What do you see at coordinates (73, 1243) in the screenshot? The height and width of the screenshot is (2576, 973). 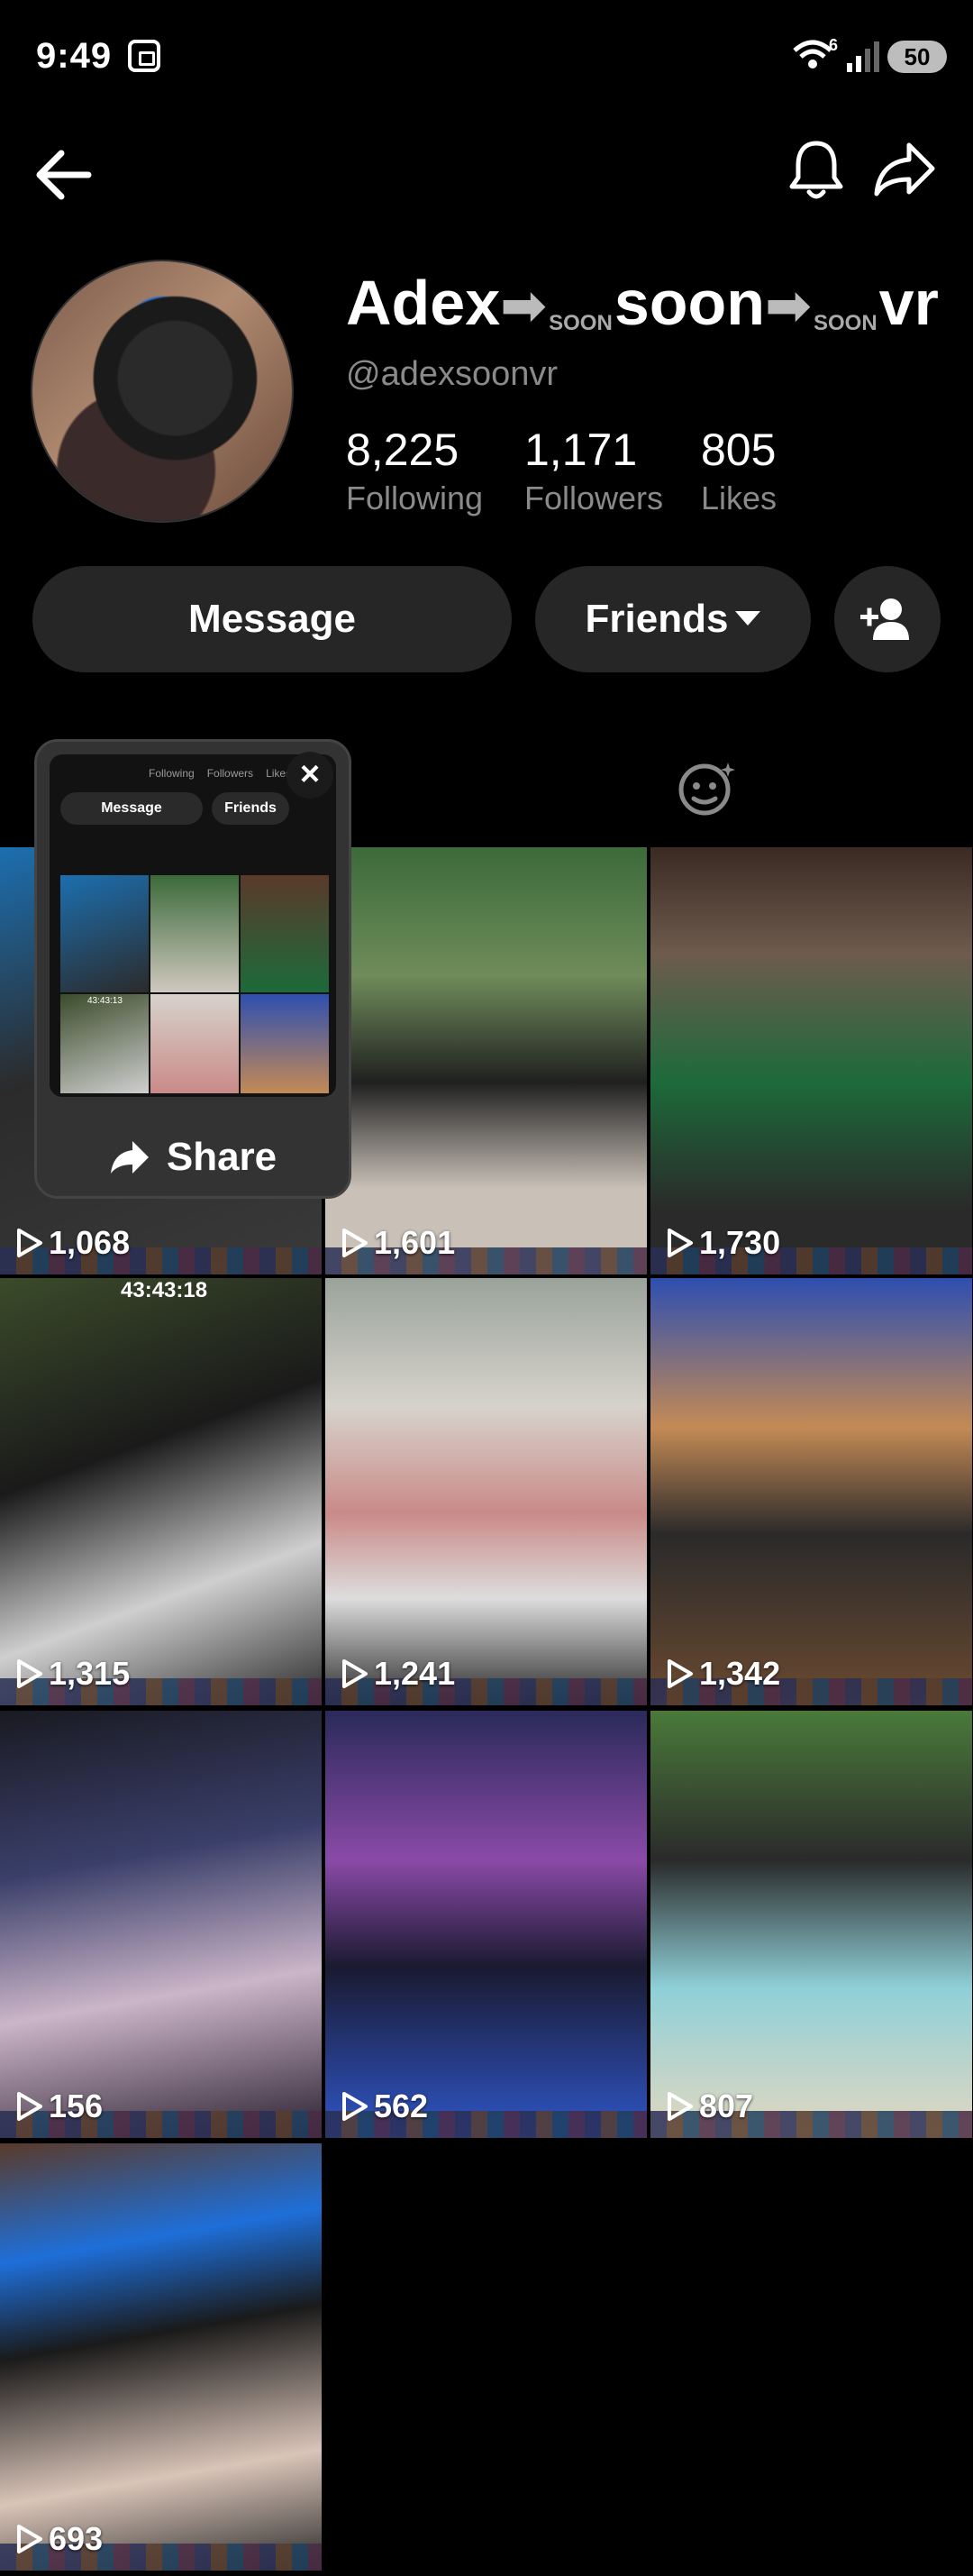 I see `view-count: 1,068` at bounding box center [73, 1243].